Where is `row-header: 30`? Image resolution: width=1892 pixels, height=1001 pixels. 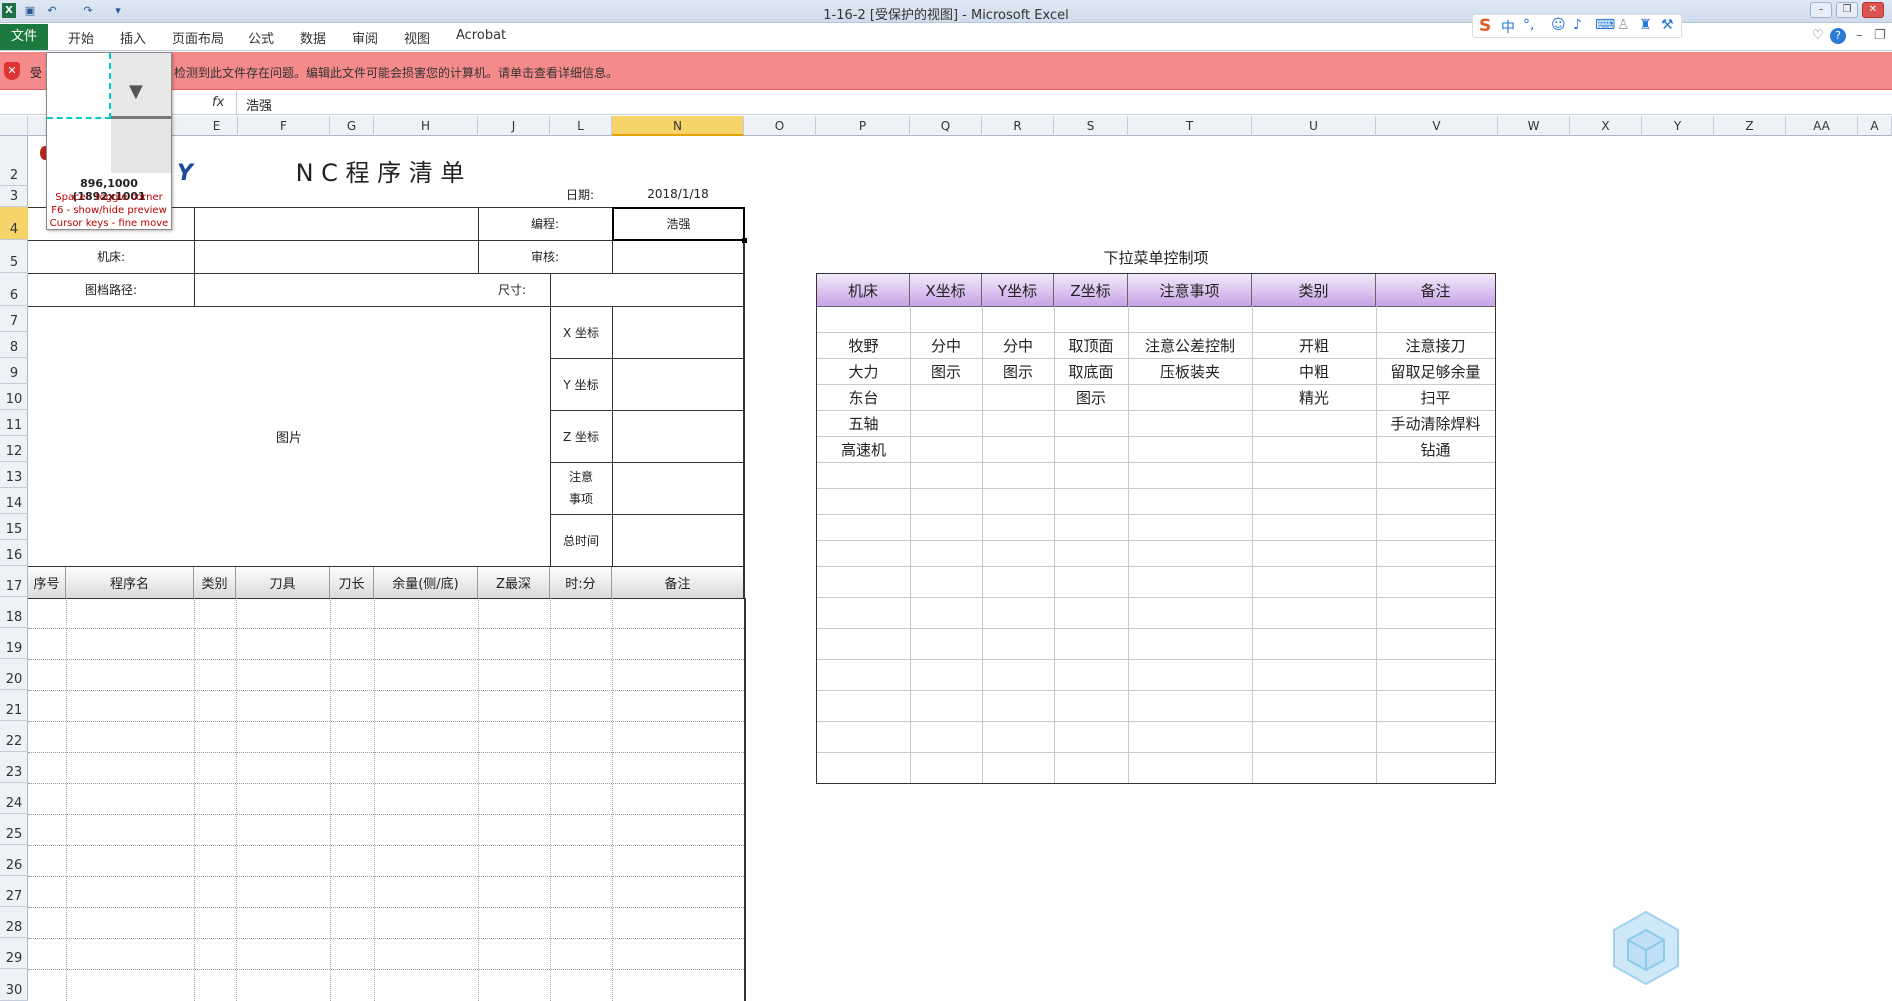 row-header: 30 is located at coordinates (14, 985).